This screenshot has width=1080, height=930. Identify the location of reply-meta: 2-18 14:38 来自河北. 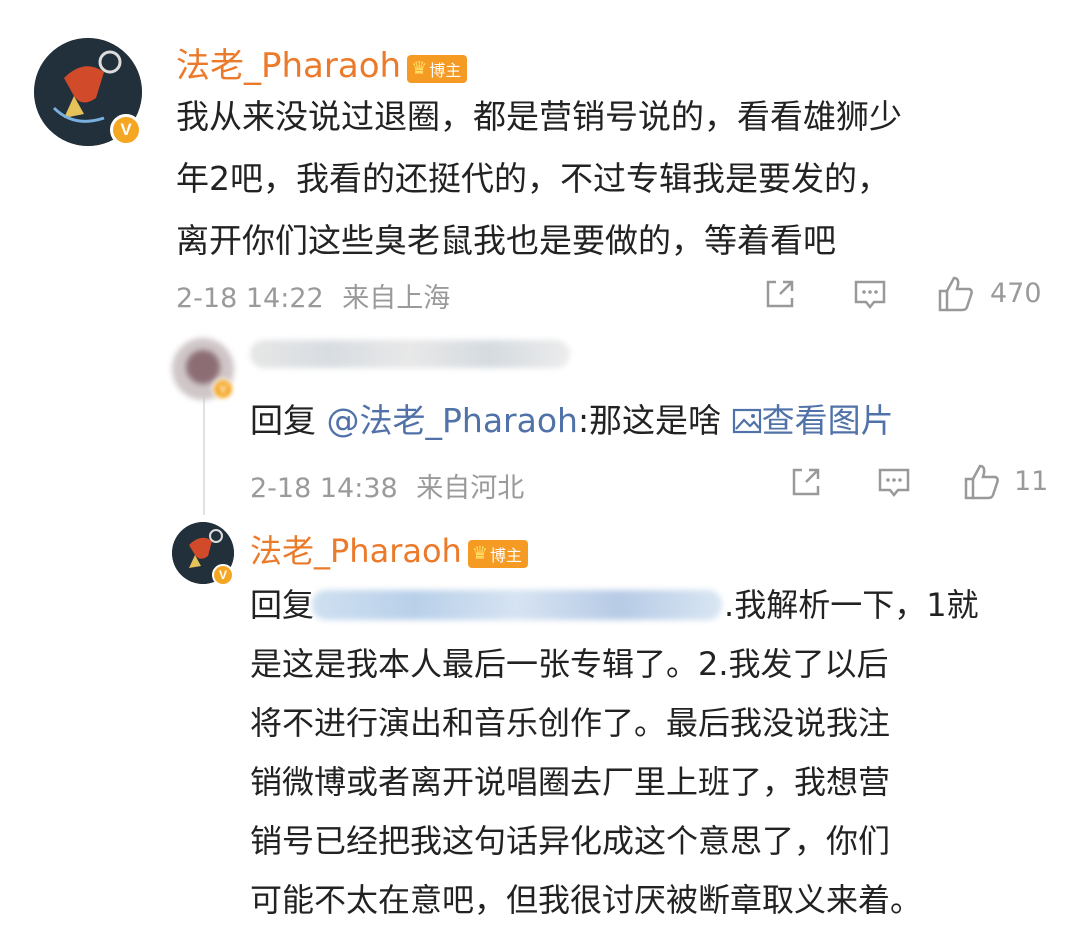
(387, 485).